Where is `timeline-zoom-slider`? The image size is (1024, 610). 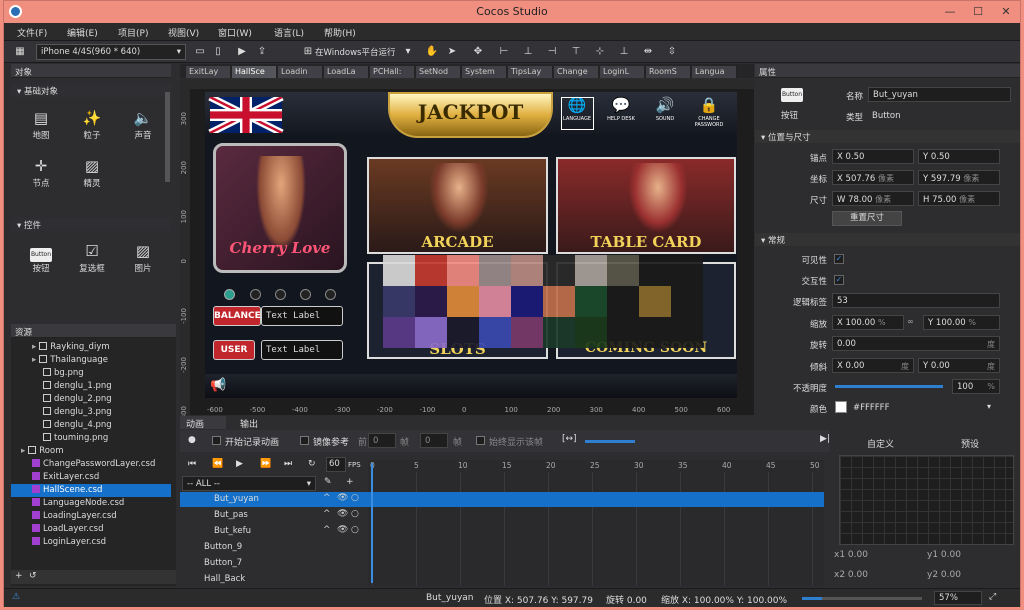 timeline-zoom-slider is located at coordinates (610, 441).